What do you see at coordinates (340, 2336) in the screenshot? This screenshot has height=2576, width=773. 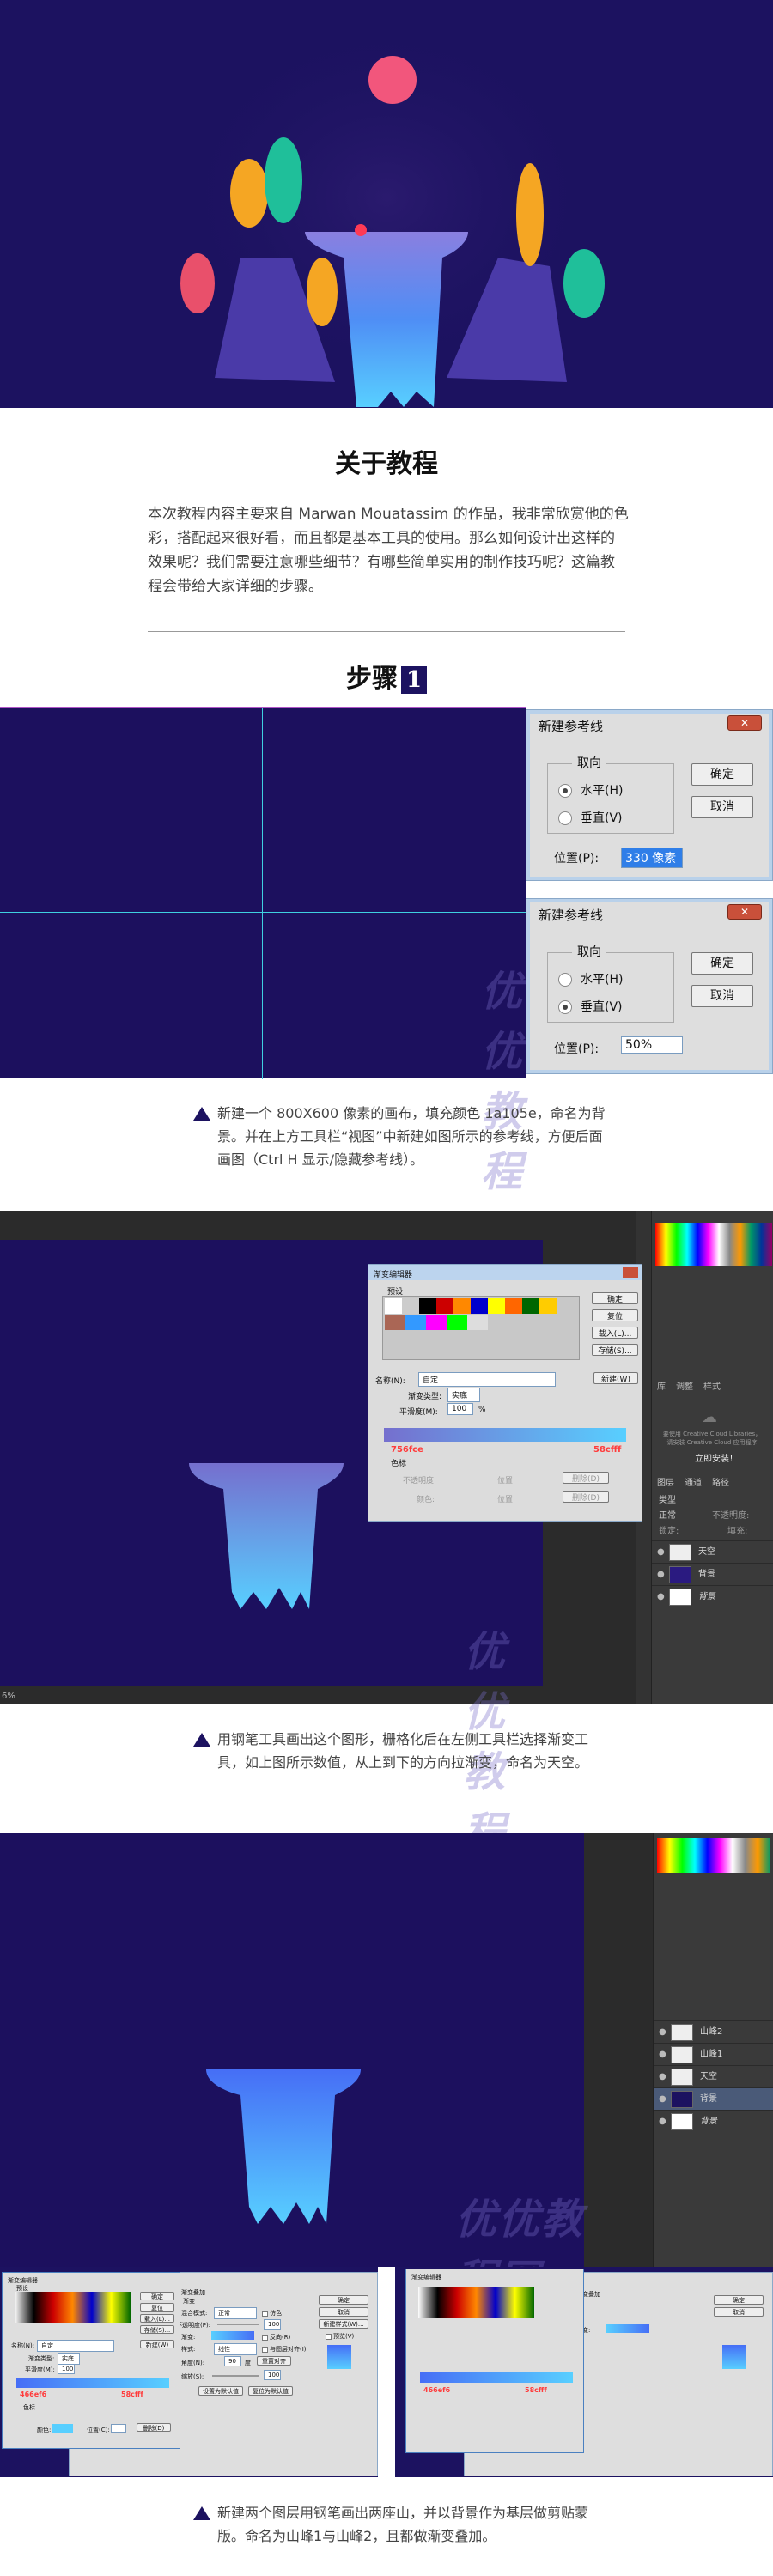 I see `preview-checkbox: 预览(V)` at bounding box center [340, 2336].